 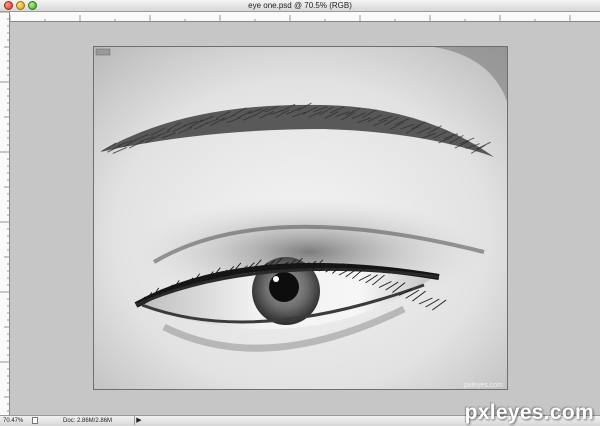 I want to click on document-watermark: pxleyes.com, so click(x=483, y=385).